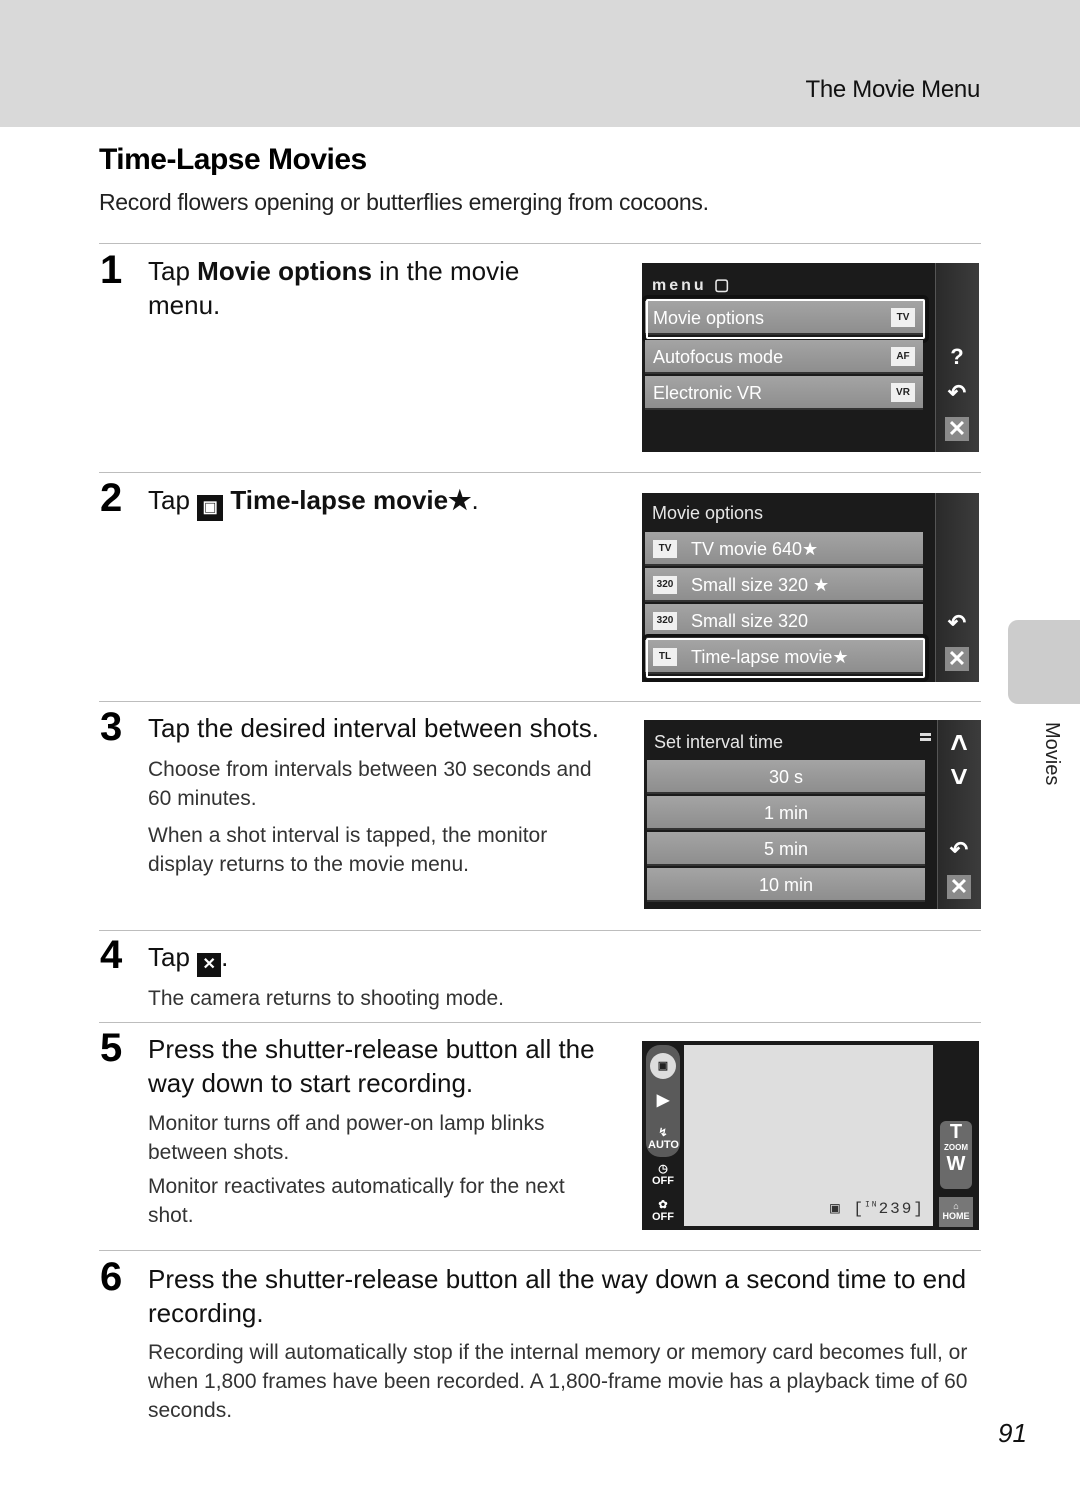 This screenshot has width=1080, height=1486. I want to click on interval-5min: 5 min, so click(786, 849).